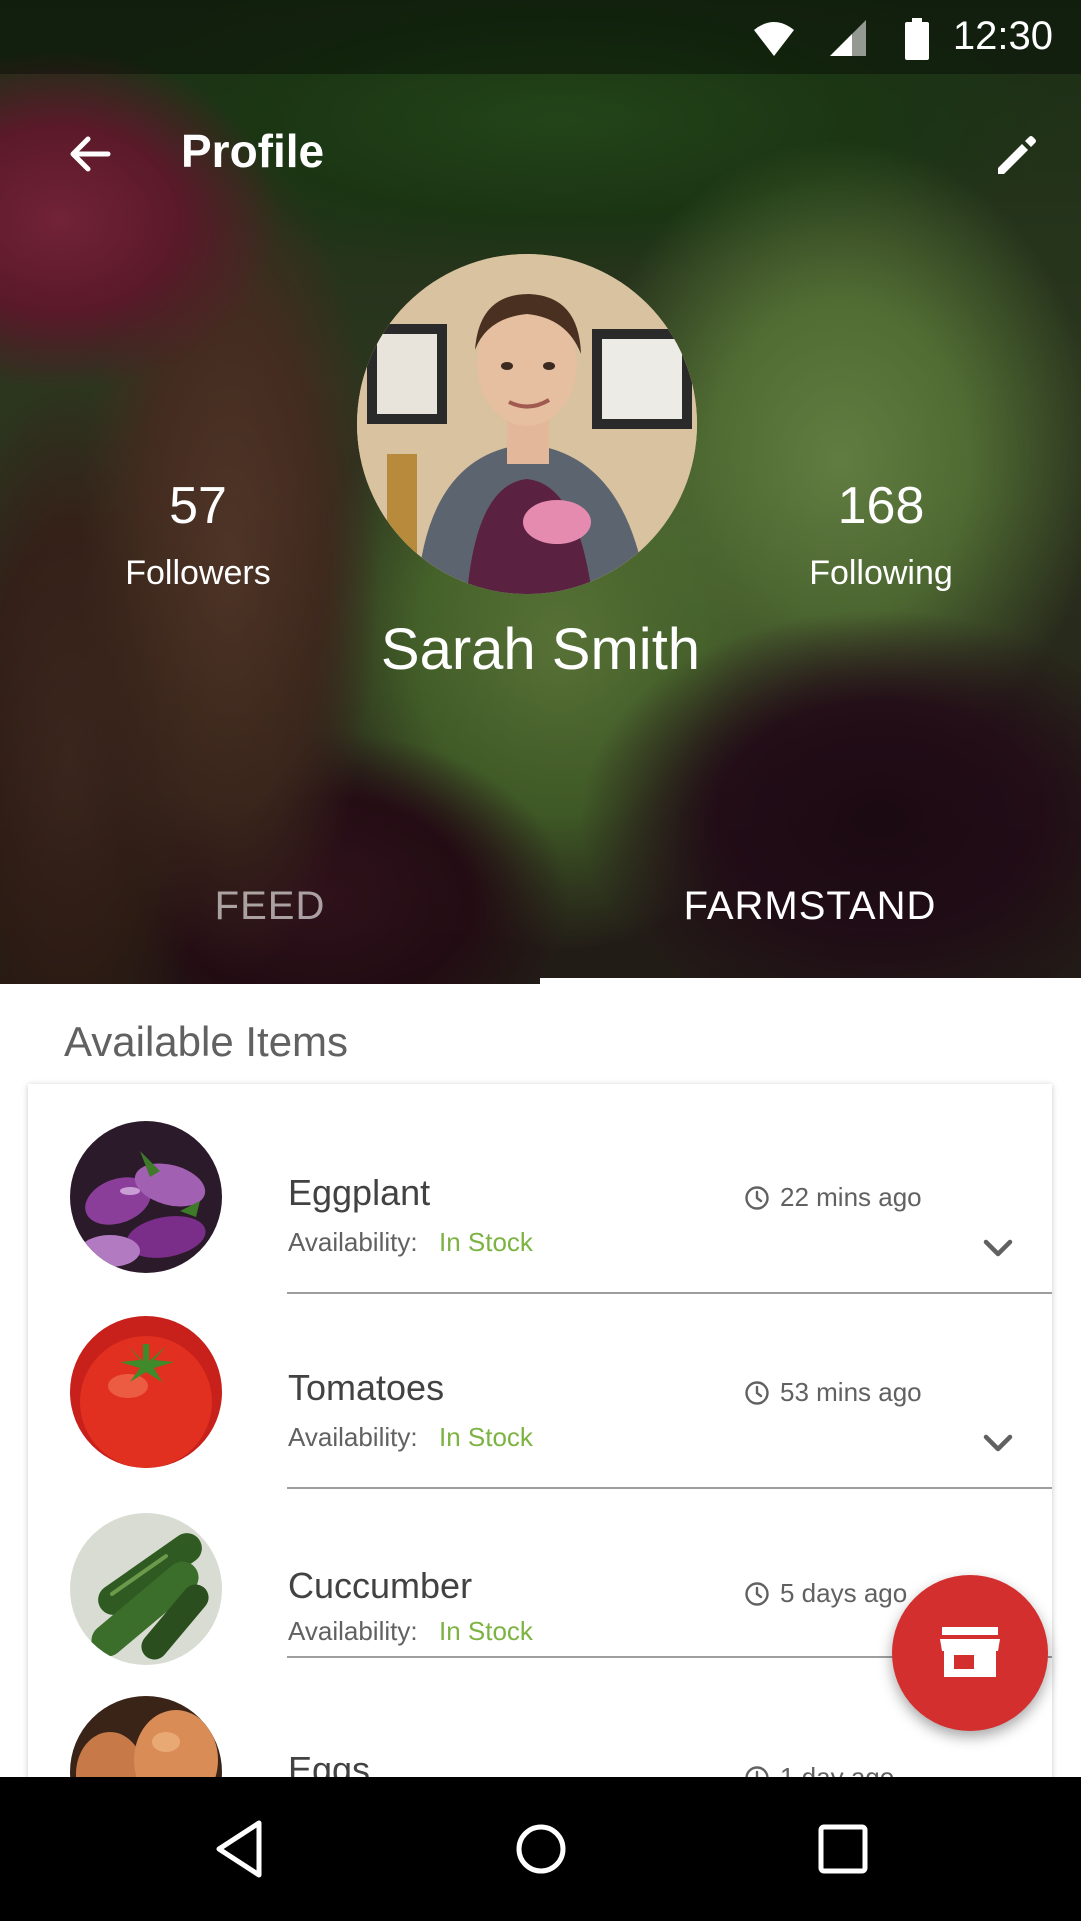 The image size is (1081, 1921). I want to click on item-time-text: 22 mins ago, so click(851, 1197).